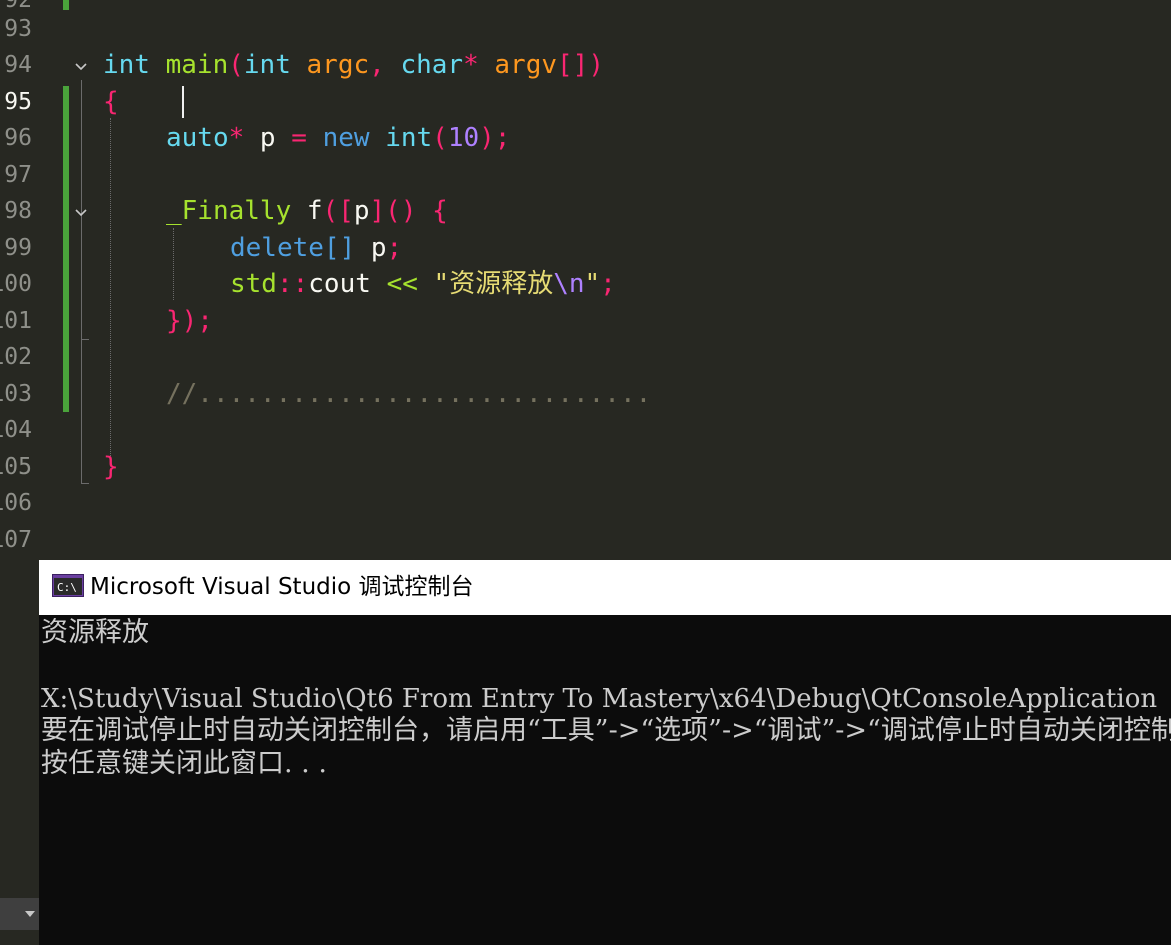 The width and height of the screenshot is (1171, 945). I want to click on line-number: 100, so click(16, 284).